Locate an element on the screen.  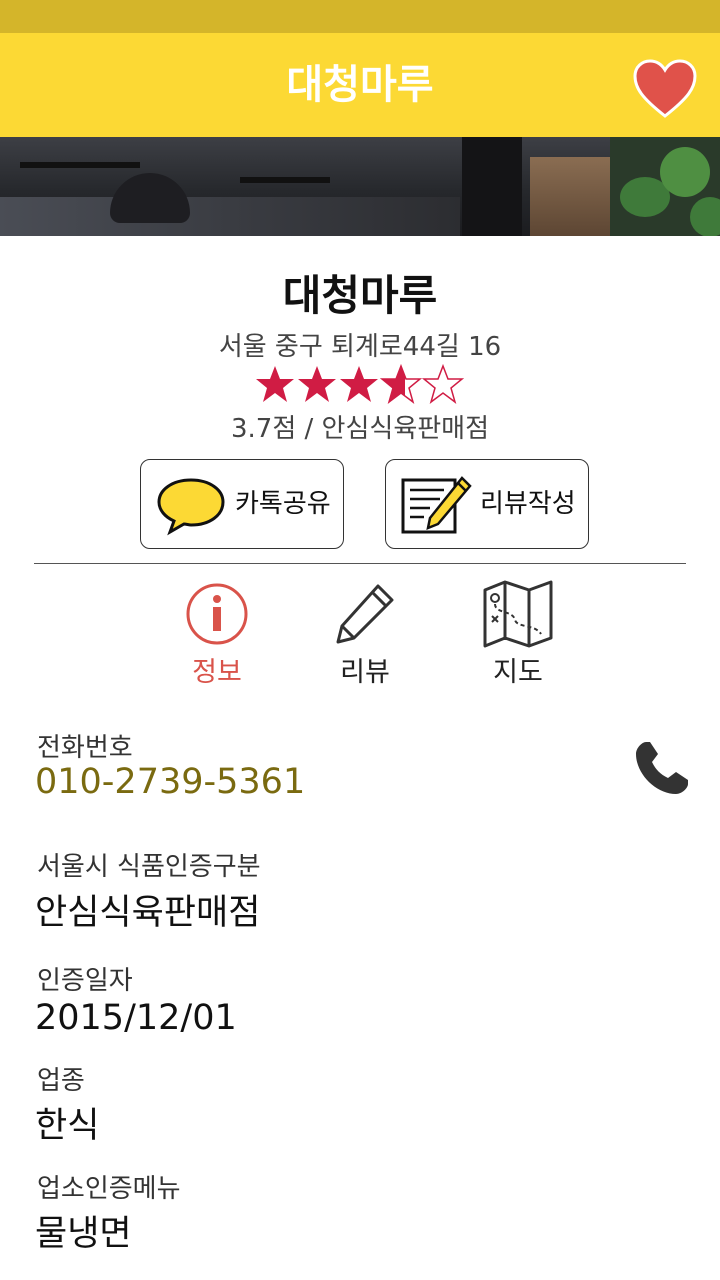
pencil-icon is located at coordinates (365, 614).